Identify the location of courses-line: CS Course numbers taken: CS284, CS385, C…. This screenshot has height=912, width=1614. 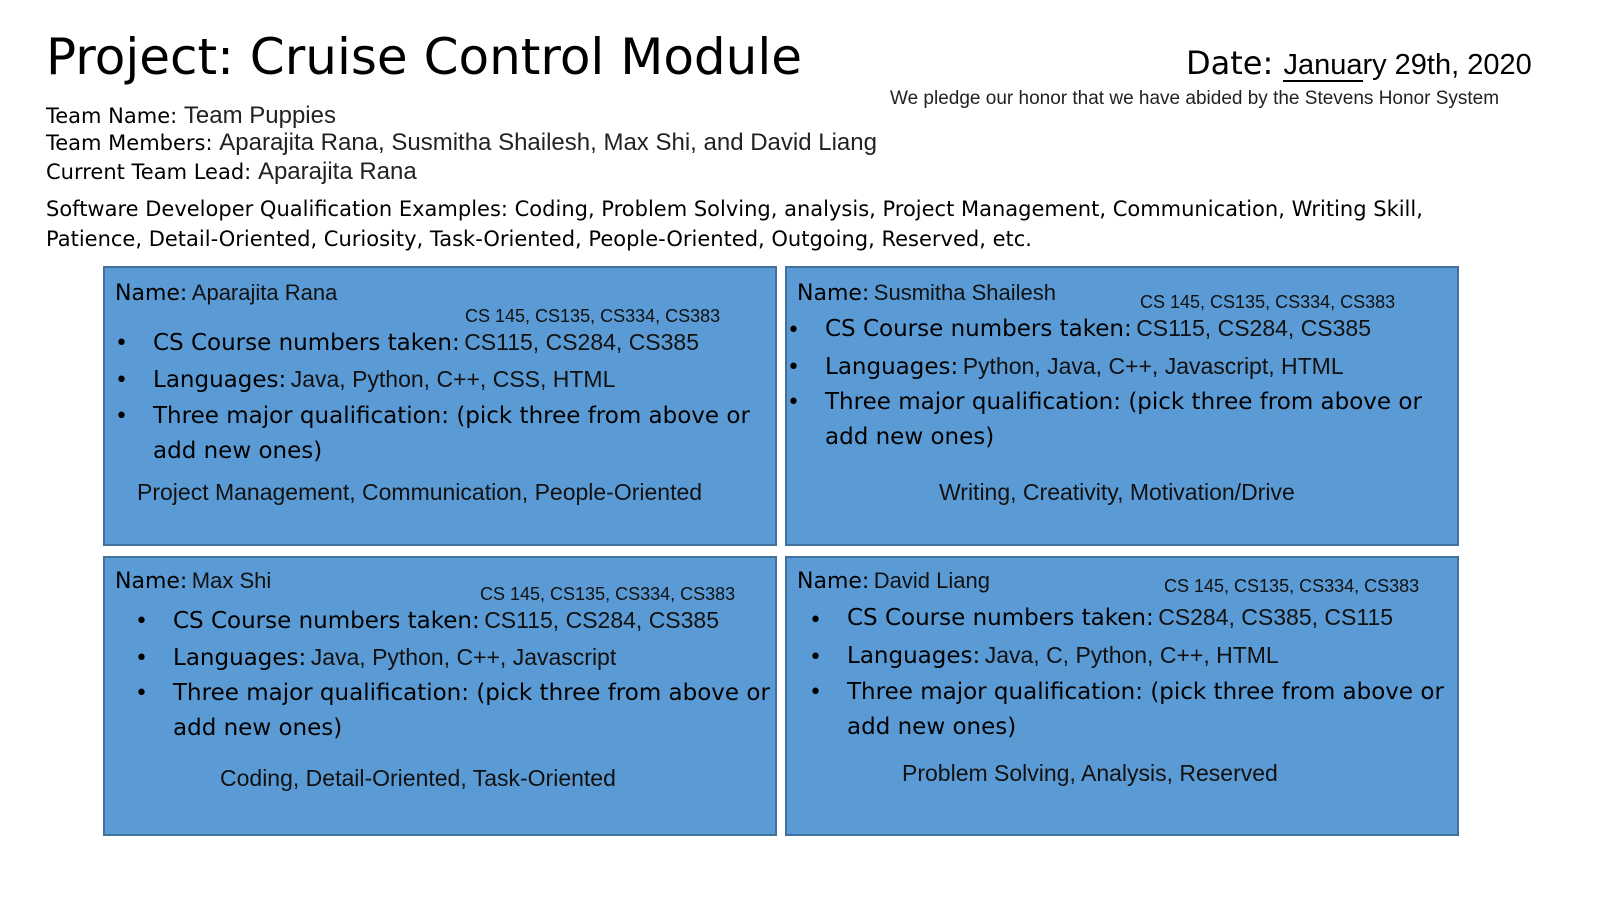
(1120, 617).